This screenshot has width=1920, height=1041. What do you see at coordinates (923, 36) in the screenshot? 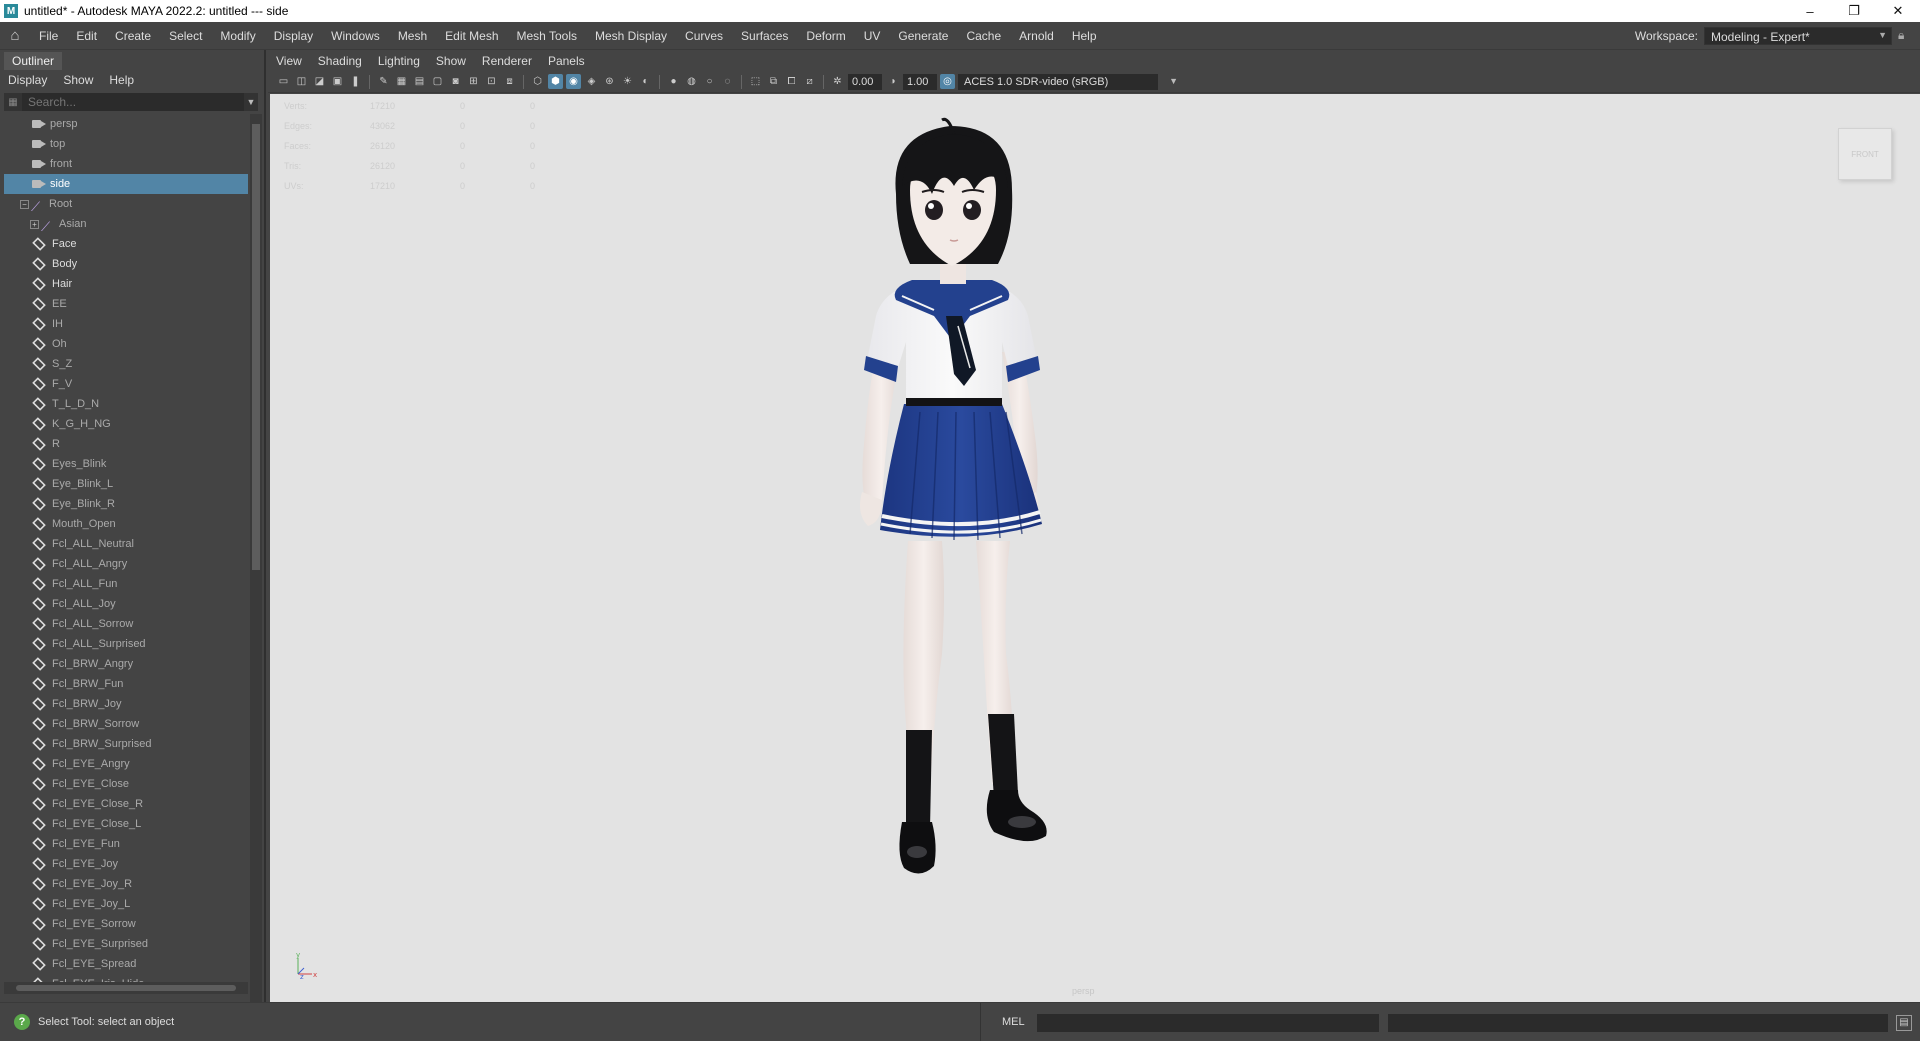
I see `menu-generate: Generate` at bounding box center [923, 36].